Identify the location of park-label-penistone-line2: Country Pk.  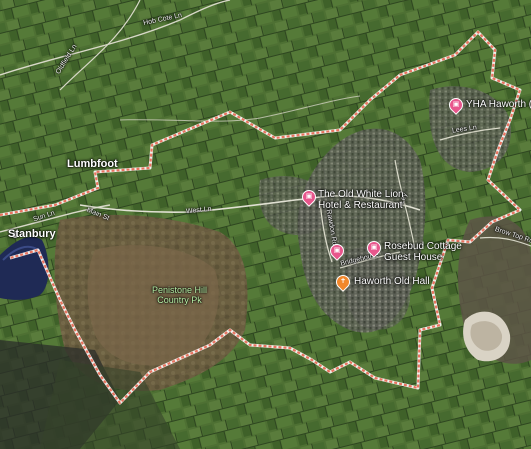
(179, 300).